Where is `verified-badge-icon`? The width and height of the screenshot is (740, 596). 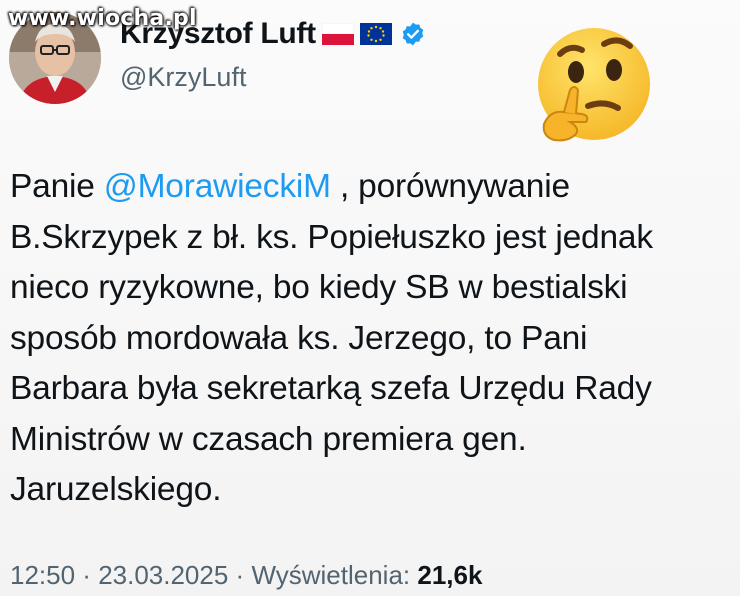
verified-badge-icon is located at coordinates (413, 34).